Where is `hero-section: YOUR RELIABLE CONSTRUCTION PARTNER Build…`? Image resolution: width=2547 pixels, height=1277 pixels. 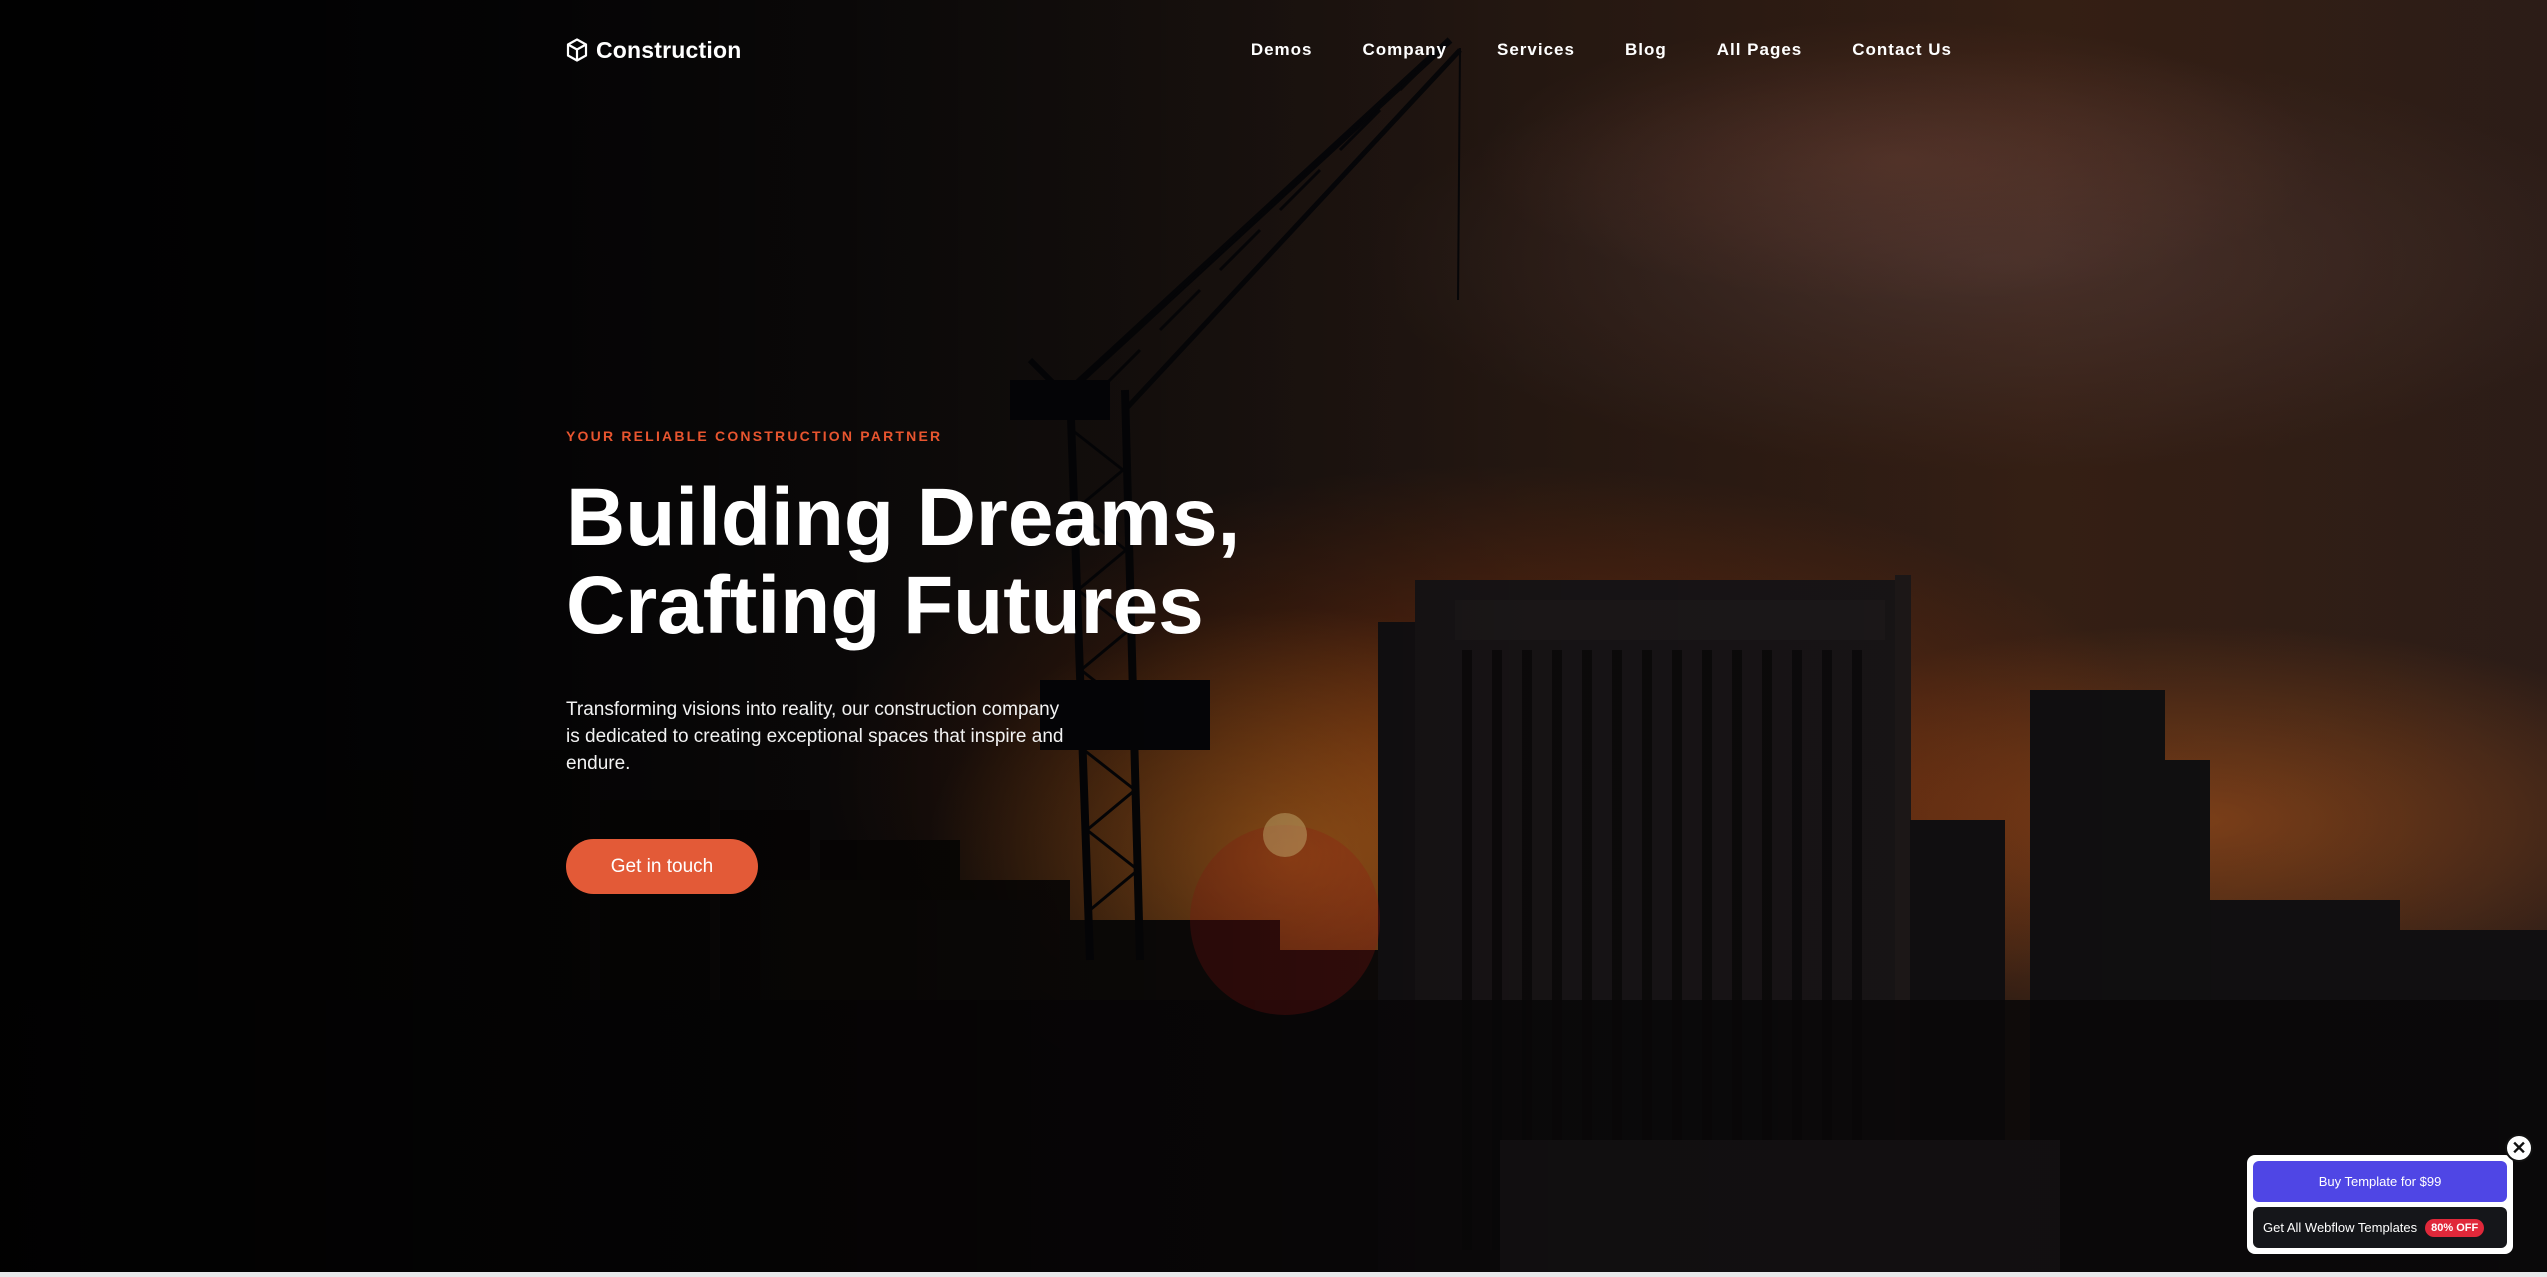
hero-section: YOUR RELIABLE CONSTRUCTION PARTNER Build… is located at coordinates (916, 661).